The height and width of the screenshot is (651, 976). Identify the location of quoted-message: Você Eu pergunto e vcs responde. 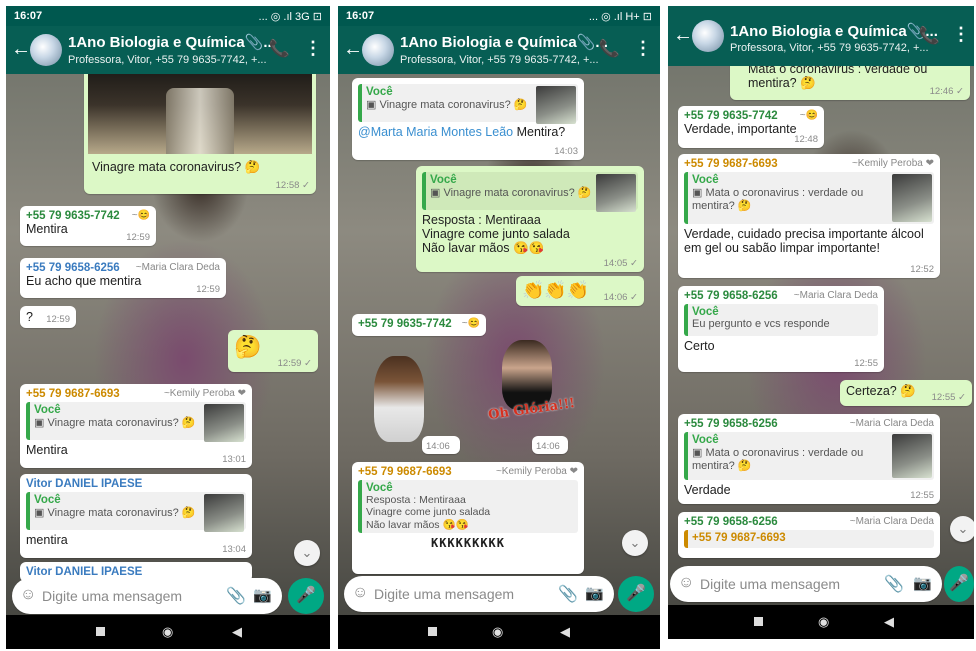
(781, 320).